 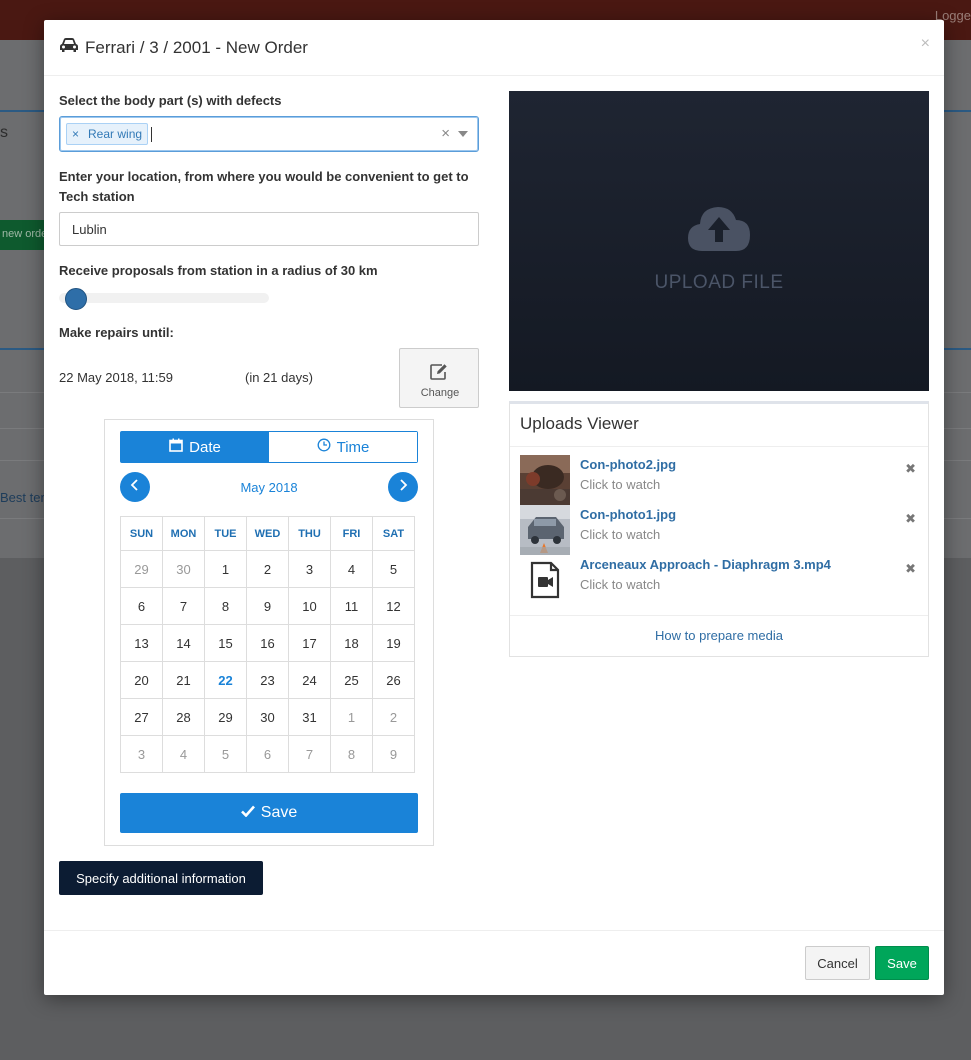 What do you see at coordinates (183, 680) in the screenshot?
I see `calendar-day: 21` at bounding box center [183, 680].